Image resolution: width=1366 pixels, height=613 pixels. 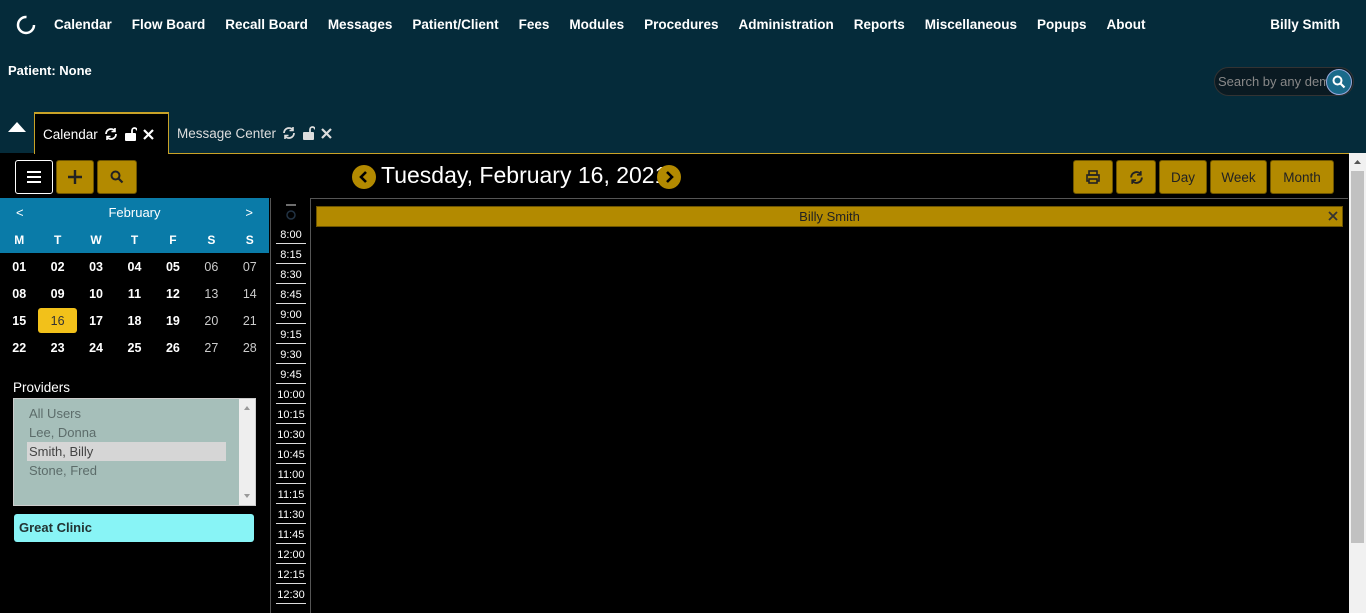 What do you see at coordinates (455, 24) in the screenshot?
I see `nav-item-patient-client: Patient/Client` at bounding box center [455, 24].